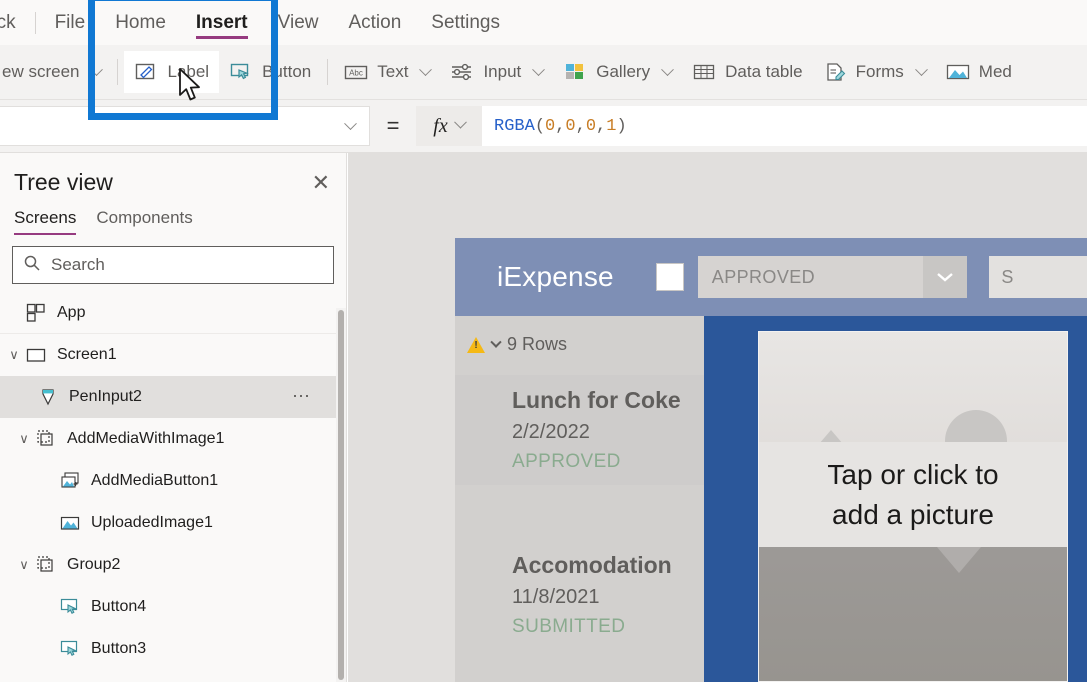  Describe the element at coordinates (119, 606) in the screenshot. I see `tree-item-button4-label: Button4` at that location.